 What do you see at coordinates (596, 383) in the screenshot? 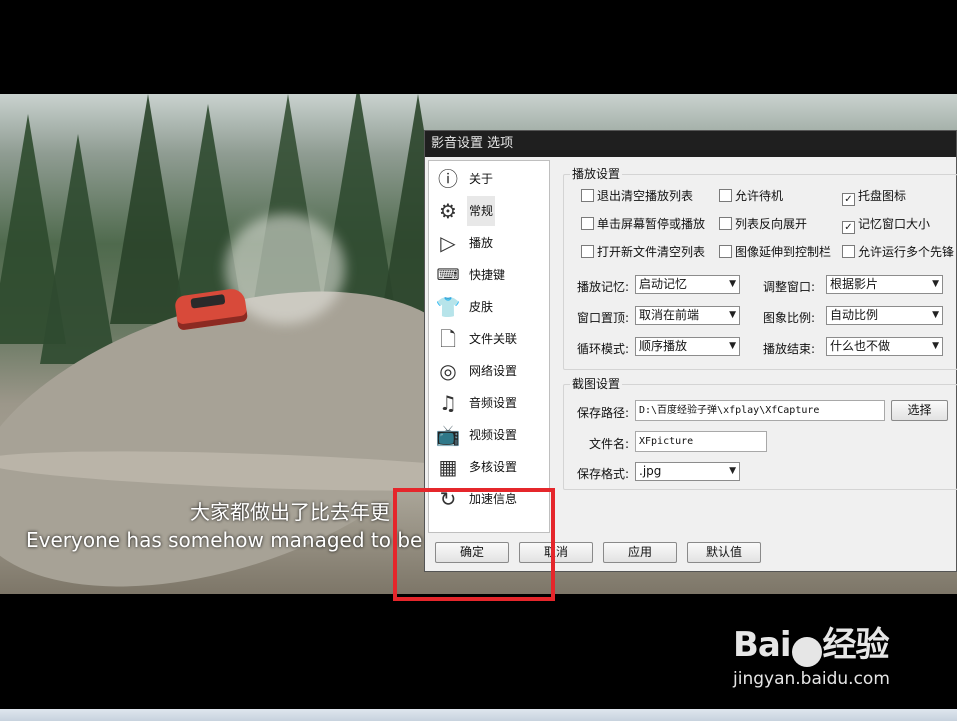
I see `capture-group-title: 截图设置` at bounding box center [596, 383].